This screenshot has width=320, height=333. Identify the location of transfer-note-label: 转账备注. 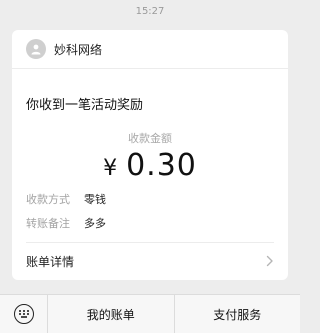
(48, 223).